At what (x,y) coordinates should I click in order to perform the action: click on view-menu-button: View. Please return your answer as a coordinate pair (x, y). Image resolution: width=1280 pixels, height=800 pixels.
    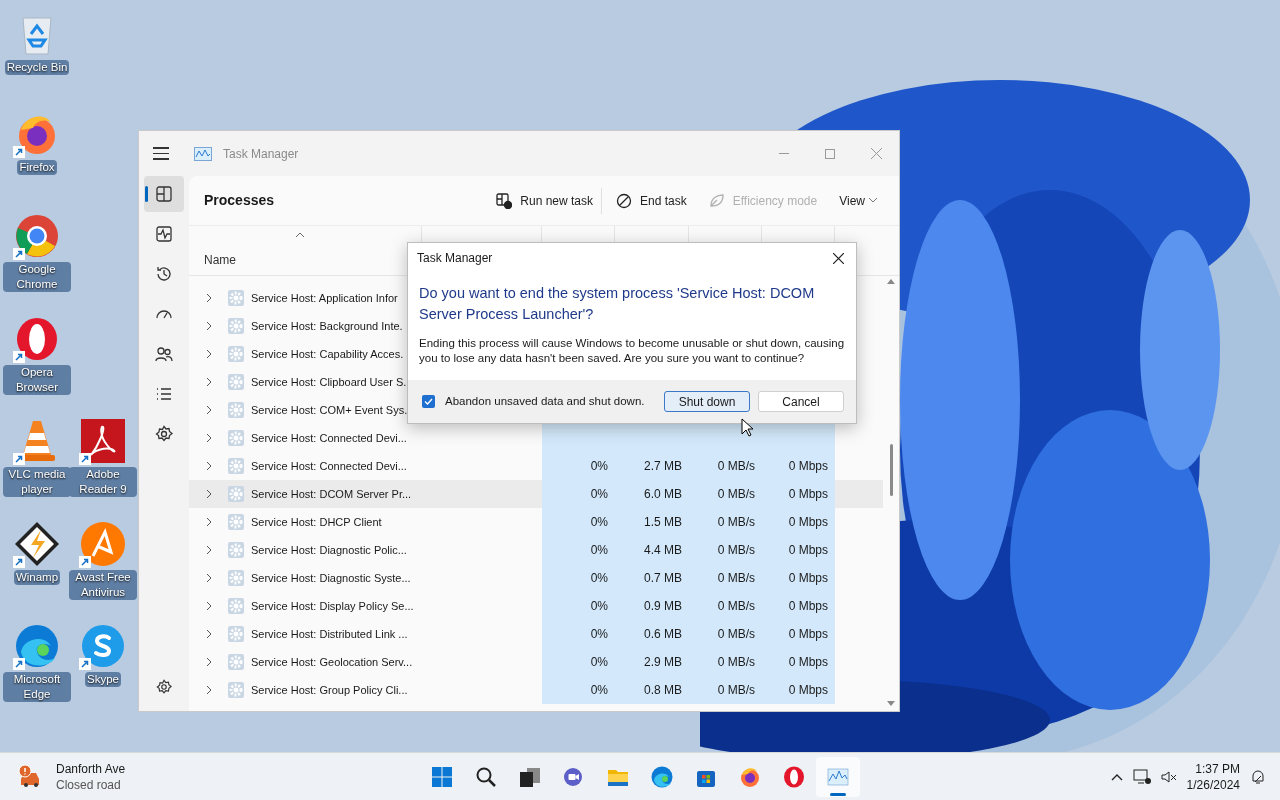
    Looking at the image, I should click on (858, 200).